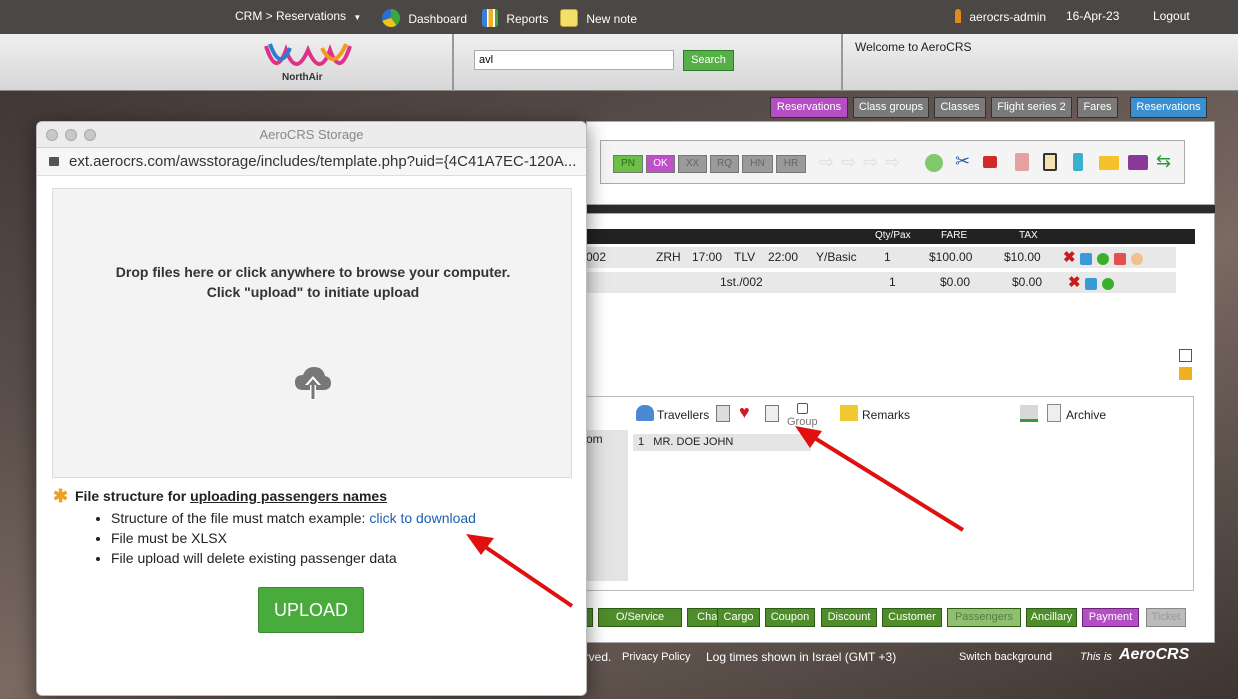 The height and width of the screenshot is (699, 1238). I want to click on envelope-icon, so click(1109, 163).